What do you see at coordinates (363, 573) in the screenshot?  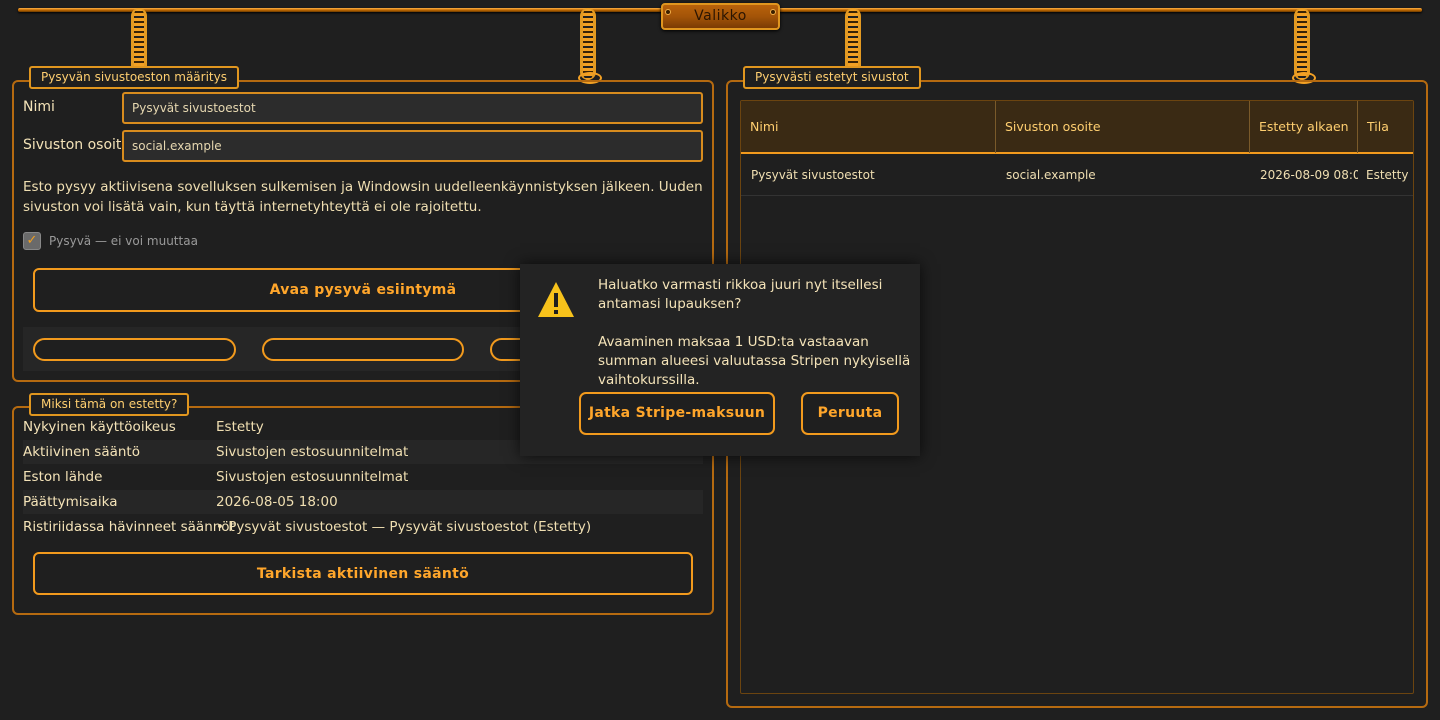 I see `check-active-rule-button: Tarkista aktiivinen sääntö` at bounding box center [363, 573].